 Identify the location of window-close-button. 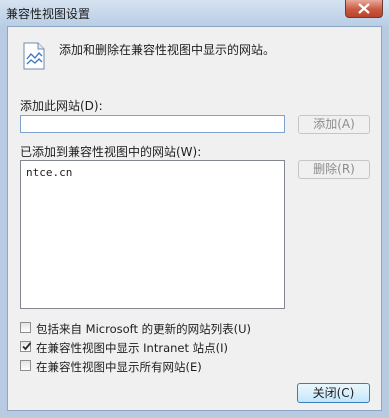
(364, 9).